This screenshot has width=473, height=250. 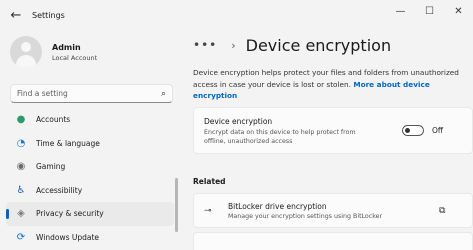 I want to click on search-box: ⌕, so click(x=91, y=93).